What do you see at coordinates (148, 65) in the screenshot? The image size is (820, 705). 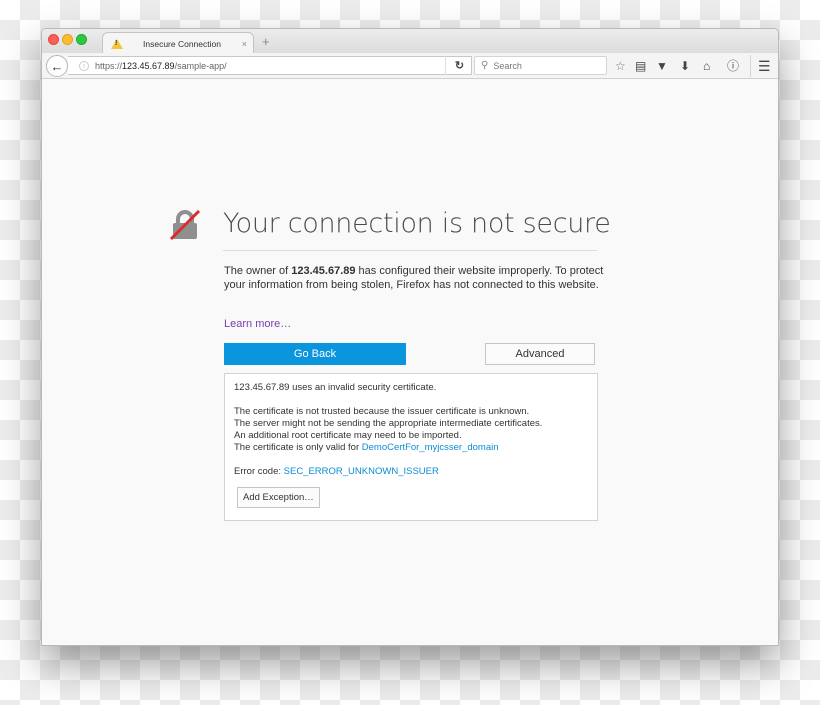 I see `url-host: 123.45.67.89` at bounding box center [148, 65].